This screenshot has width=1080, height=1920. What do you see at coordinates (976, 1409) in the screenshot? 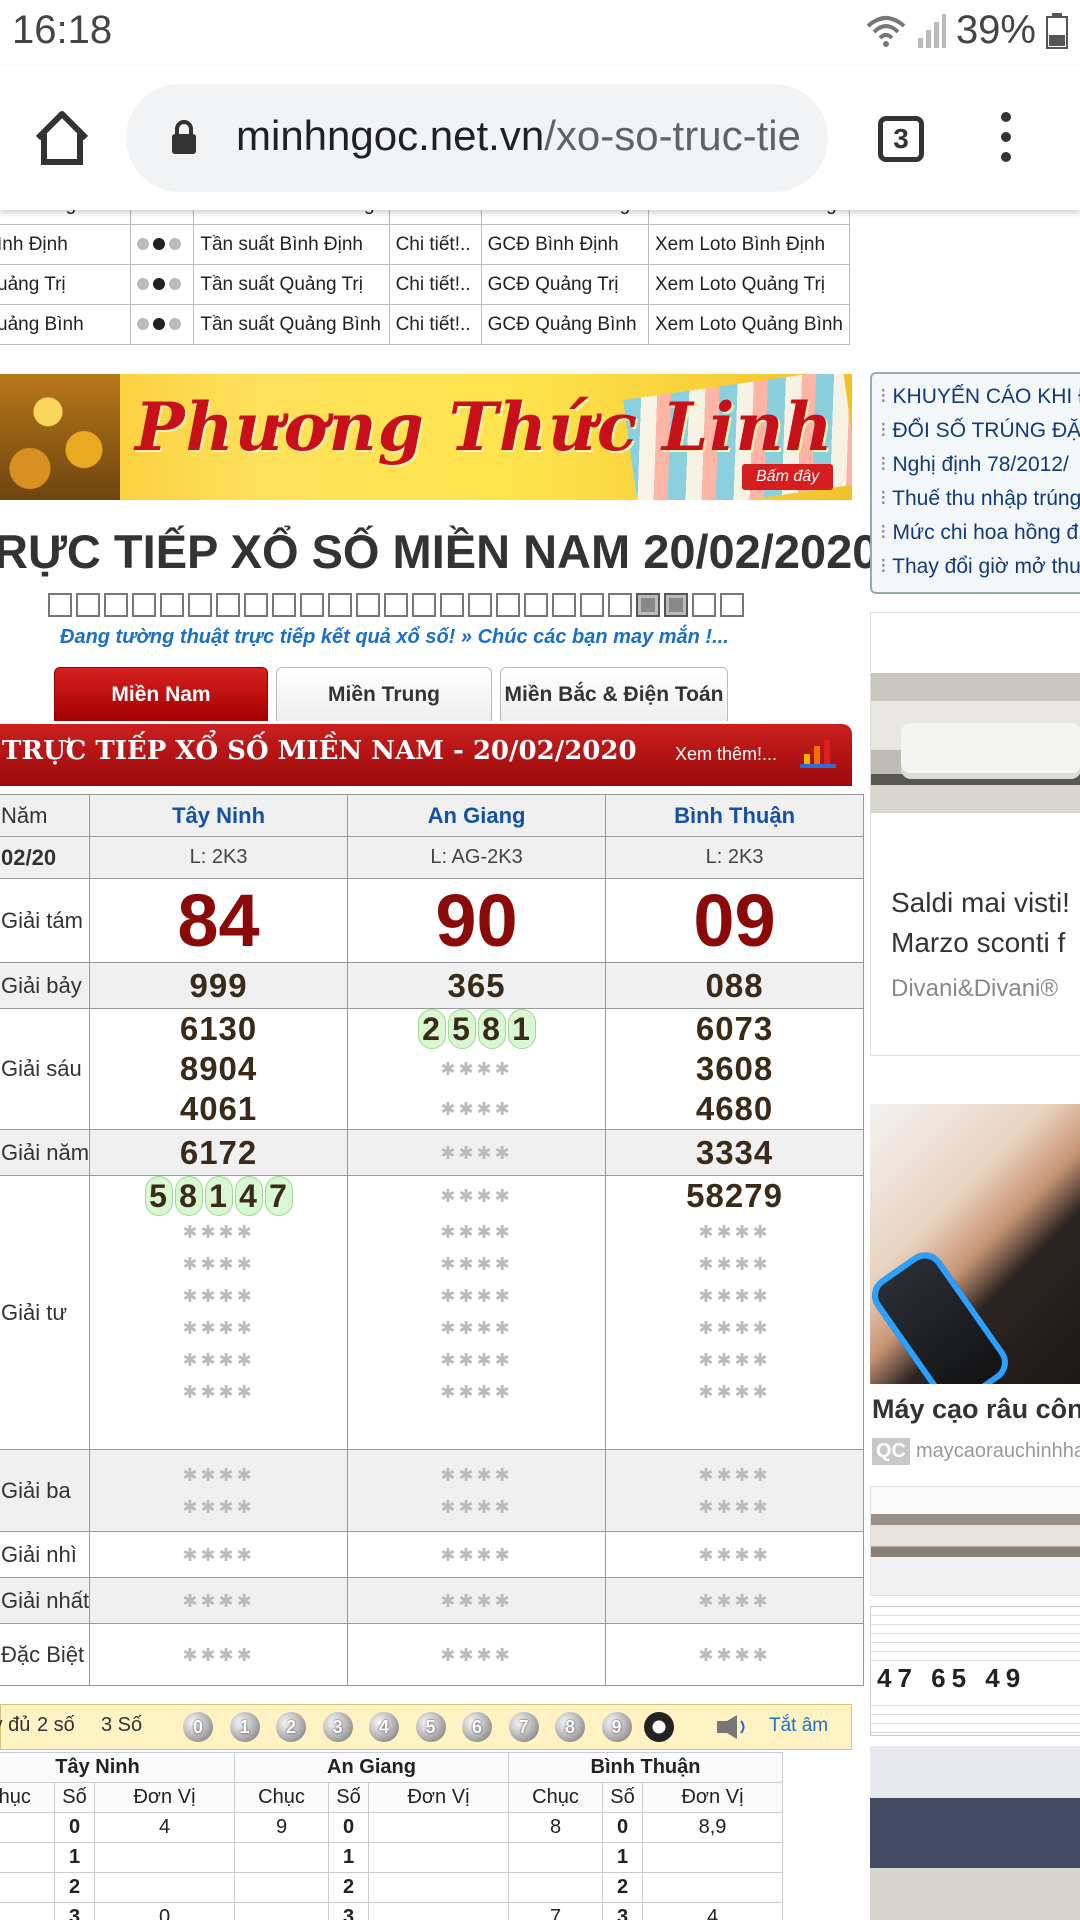
I see `ad-shaver-title: Máy cạo râu côn` at bounding box center [976, 1409].